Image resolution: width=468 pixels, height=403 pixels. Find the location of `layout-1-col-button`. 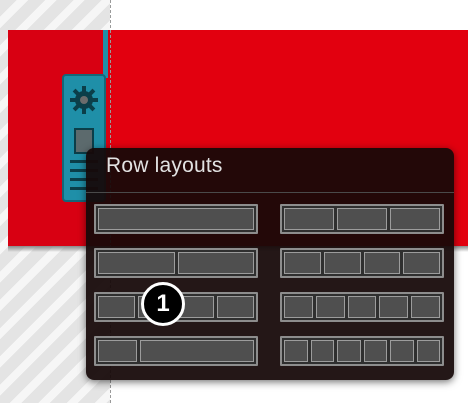

layout-1-col-button is located at coordinates (176, 219).